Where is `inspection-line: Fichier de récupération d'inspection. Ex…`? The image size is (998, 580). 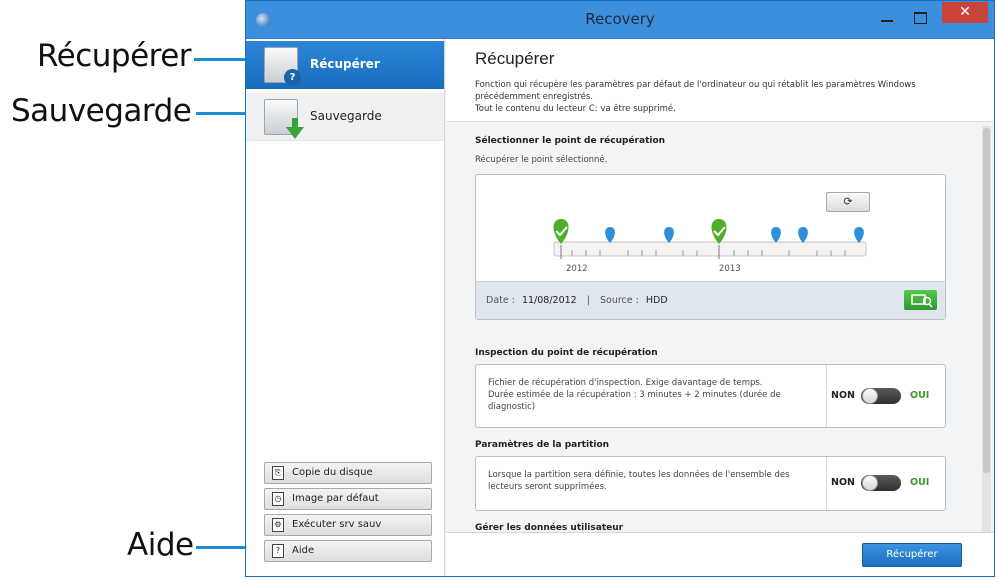 inspection-line: Fichier de récupération d'inspection. Ex… is located at coordinates (625, 383).